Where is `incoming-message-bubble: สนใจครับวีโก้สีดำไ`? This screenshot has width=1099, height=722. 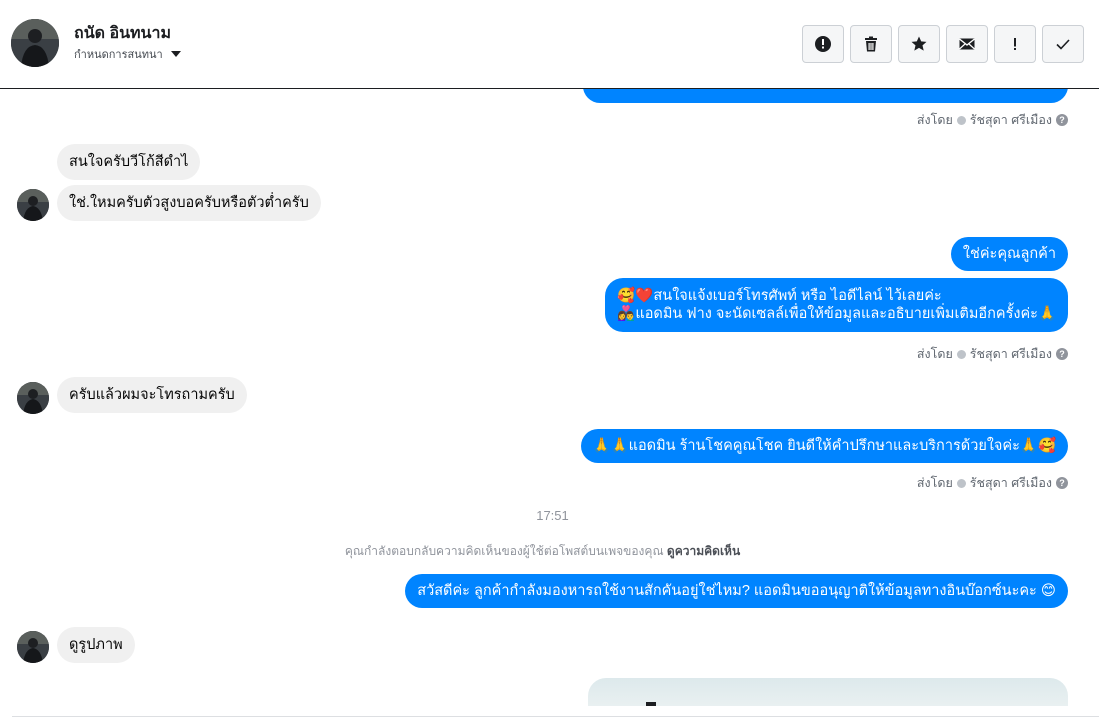 incoming-message-bubble: สนใจครับวีโก้สีดำไ is located at coordinates (129, 162).